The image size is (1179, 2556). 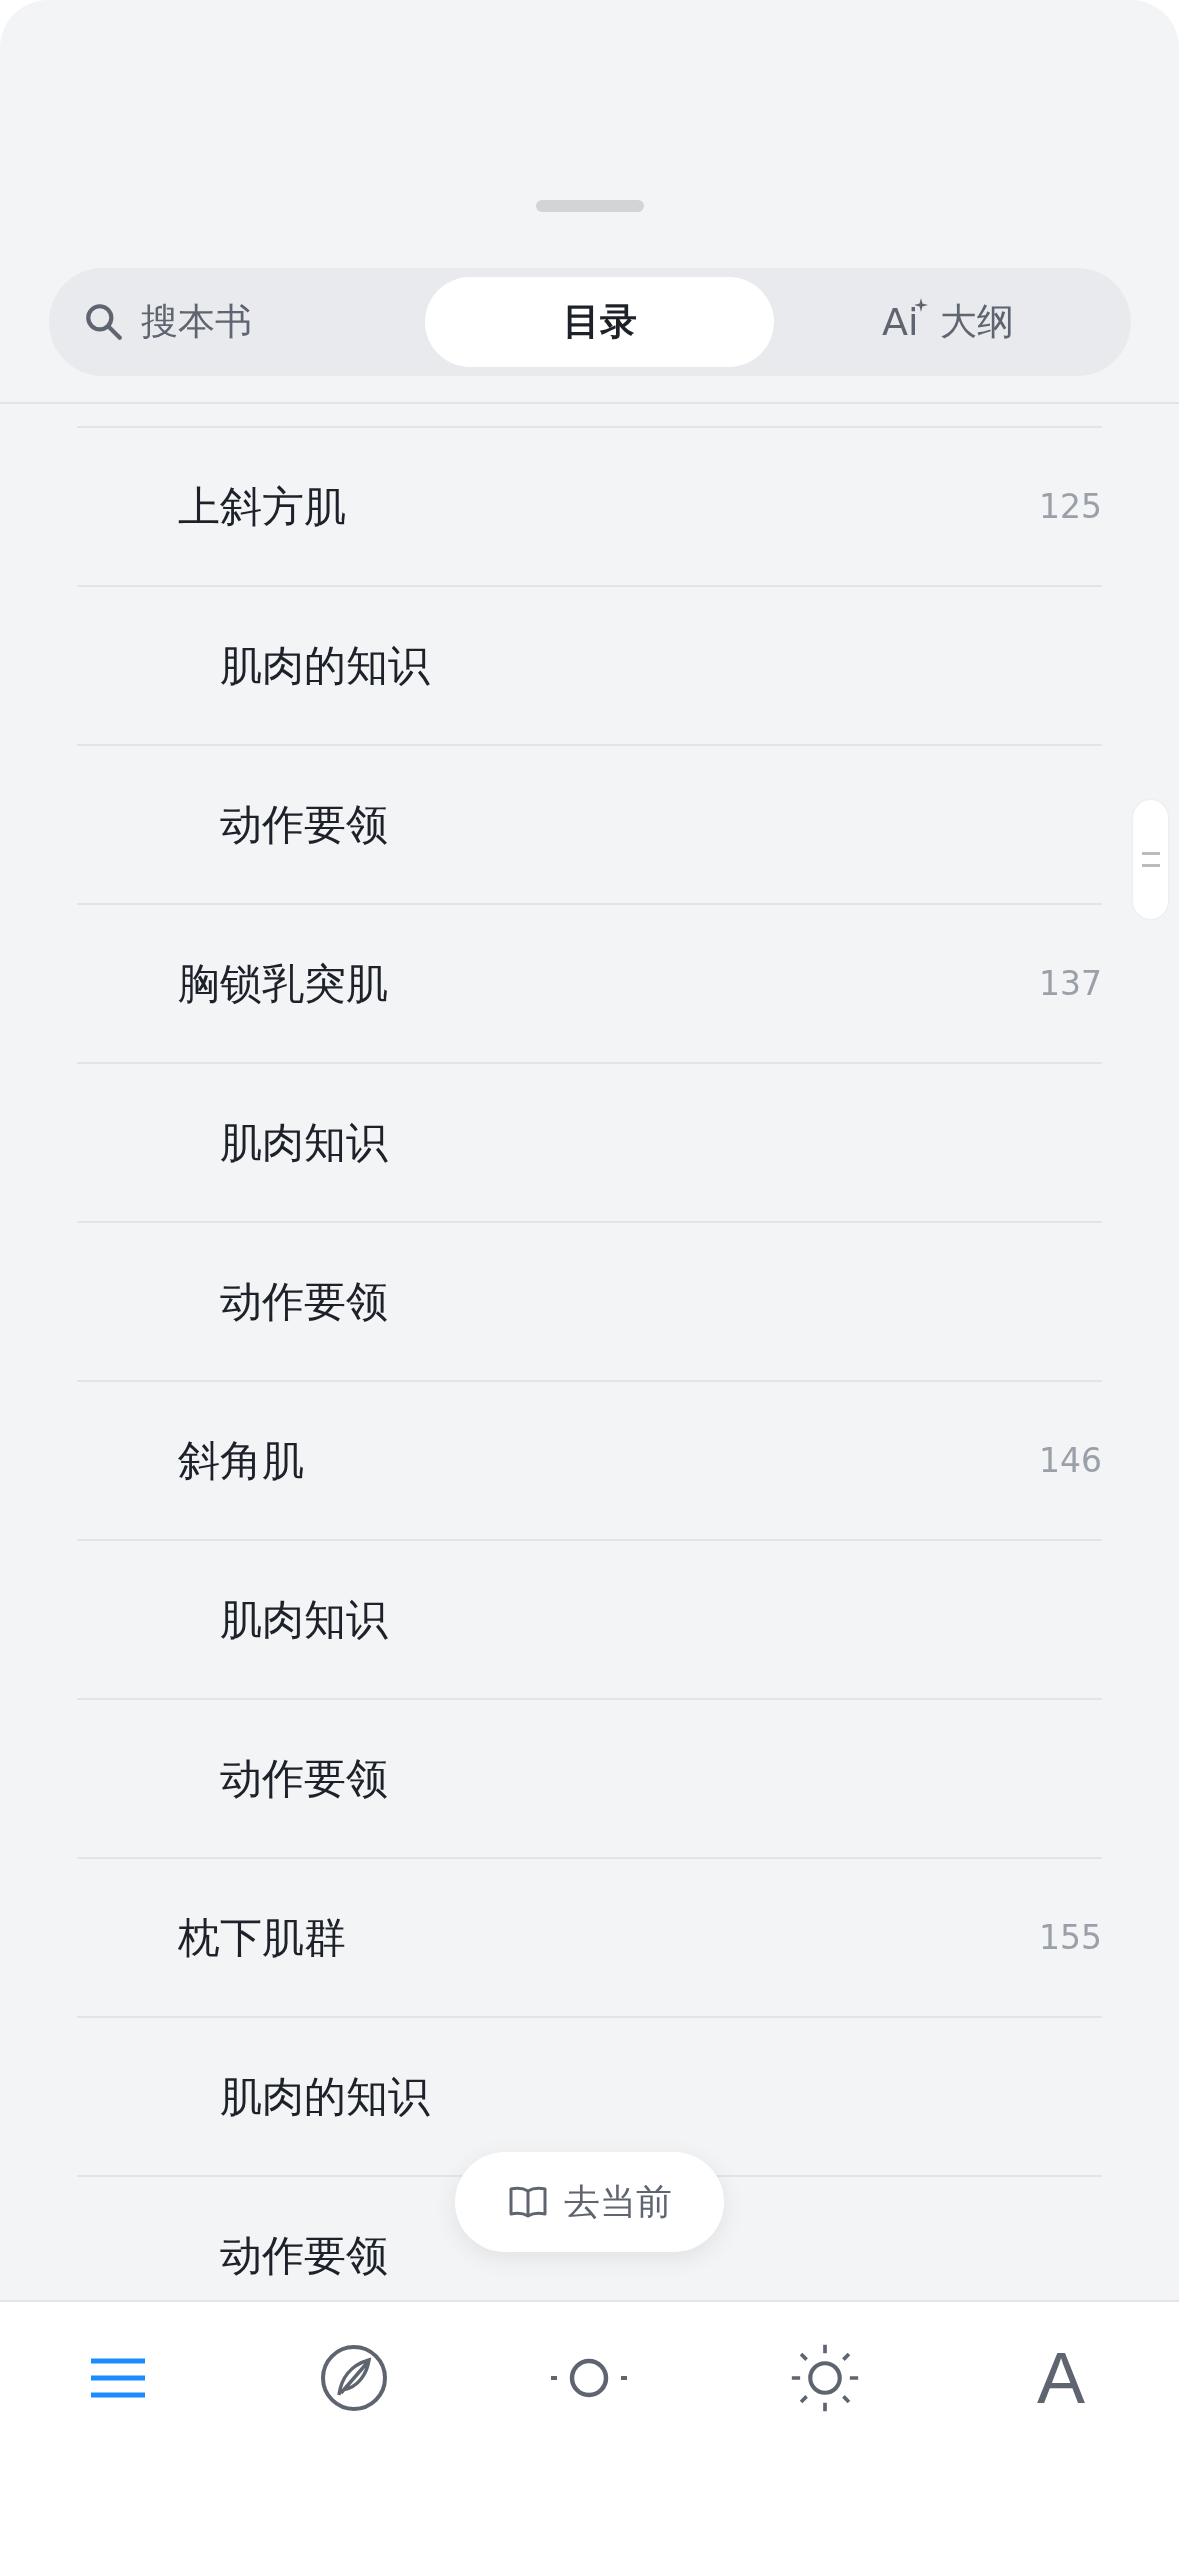 I want to click on go-to-current-button: 去当前, so click(x=589, y=2202).